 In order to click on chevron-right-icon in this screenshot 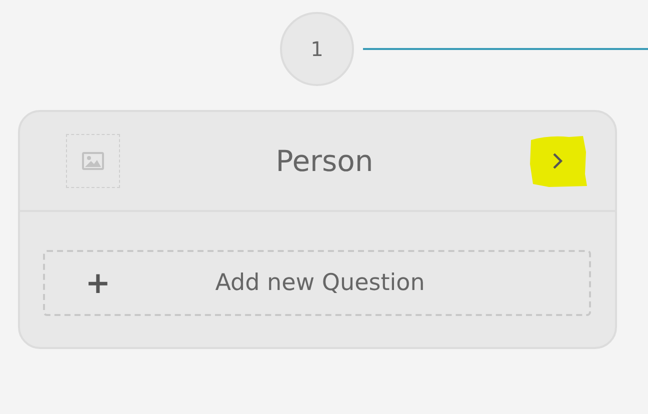, I will do `click(558, 161)`.